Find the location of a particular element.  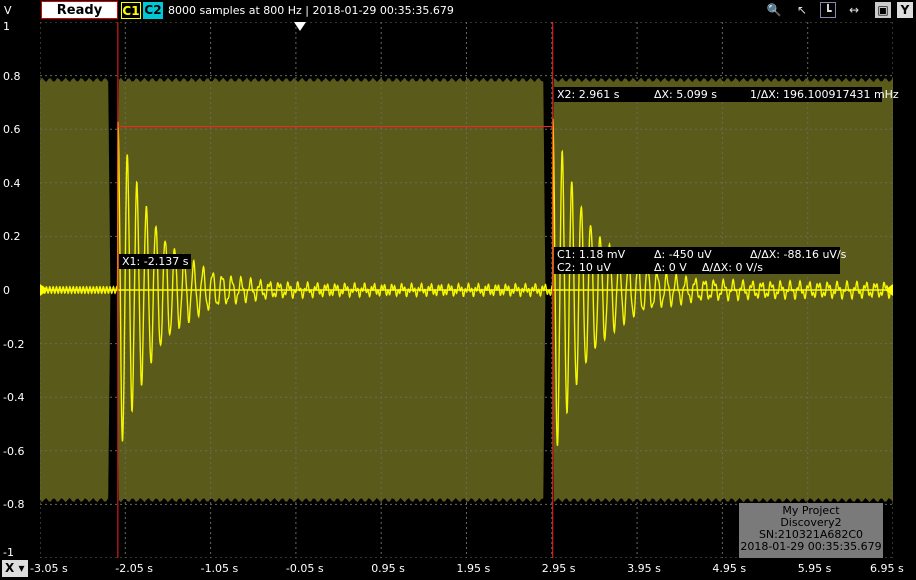

cursor-icon: ↖ is located at coordinates (802, 10).